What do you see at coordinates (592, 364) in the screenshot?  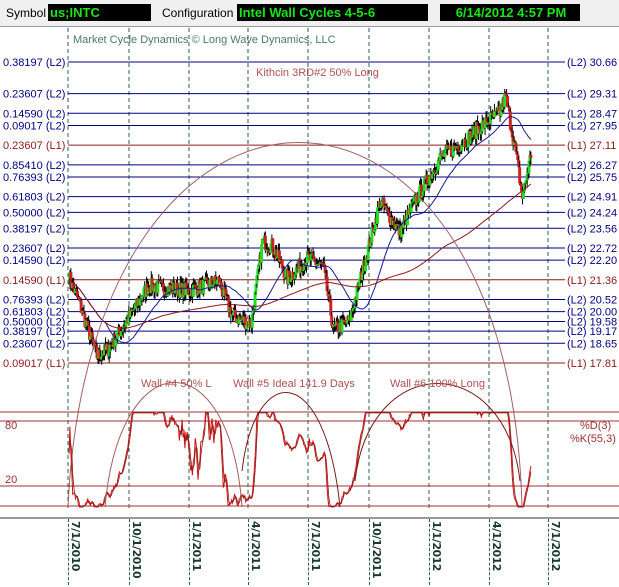 I see `fib-level-right-label: (L1) 17.81` at bounding box center [592, 364].